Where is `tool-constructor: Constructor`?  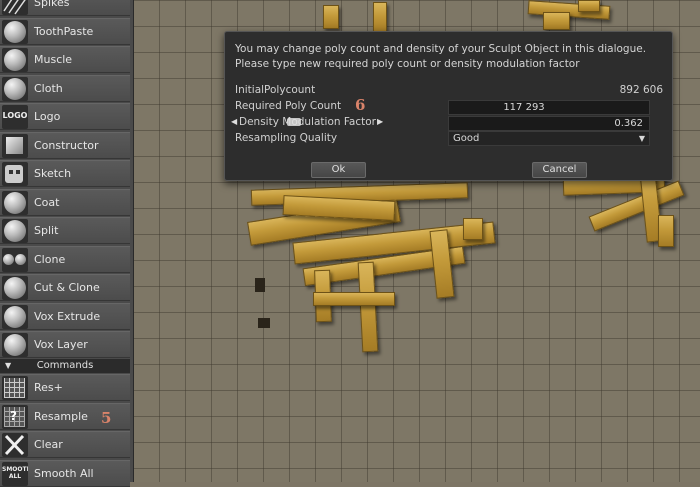 tool-constructor: Constructor is located at coordinates (65, 145).